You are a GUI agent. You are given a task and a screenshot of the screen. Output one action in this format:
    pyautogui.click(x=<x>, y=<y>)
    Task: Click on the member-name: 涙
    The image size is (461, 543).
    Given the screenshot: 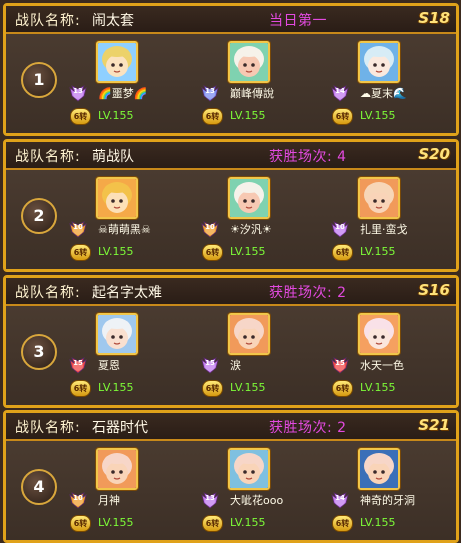 What is the action you would take?
    pyautogui.click(x=235, y=365)
    